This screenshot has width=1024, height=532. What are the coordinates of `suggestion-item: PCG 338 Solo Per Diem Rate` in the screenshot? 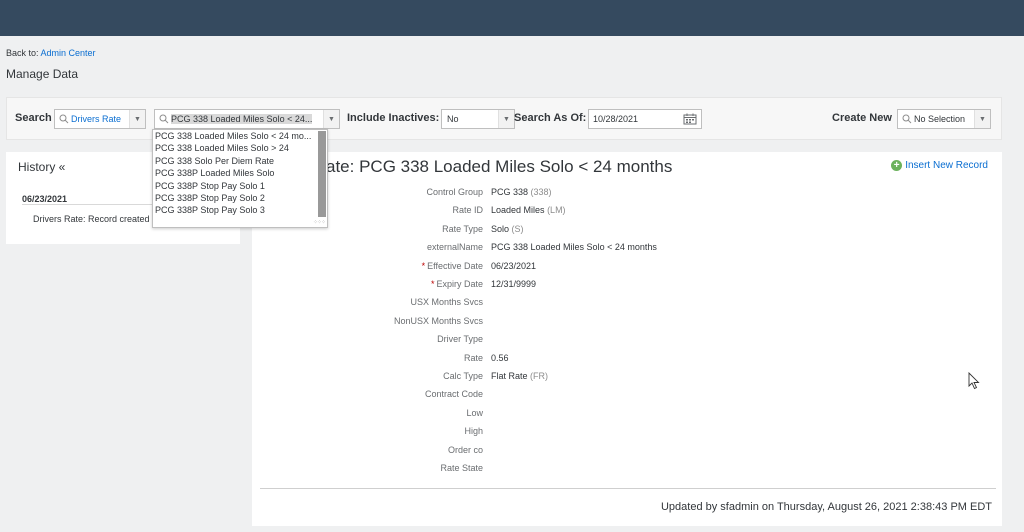 It's located at (236, 161).